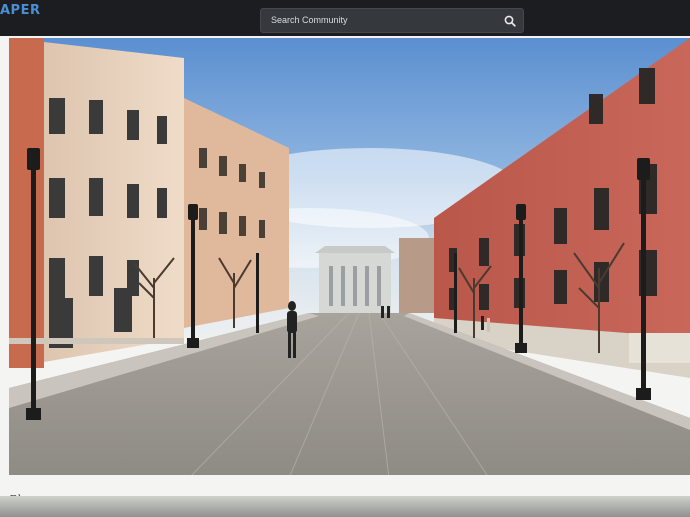 The height and width of the screenshot is (517, 690). I want to click on top-header-bar: APER Search Community, so click(345, 18).